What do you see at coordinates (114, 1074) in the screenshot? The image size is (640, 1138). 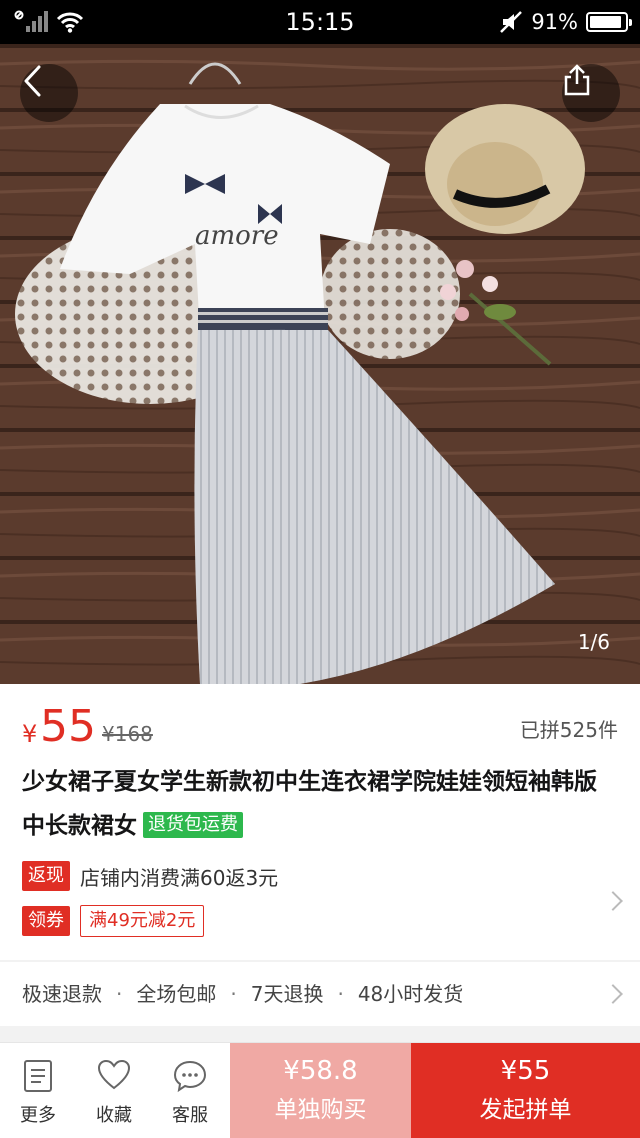 I see `heart-icon` at bounding box center [114, 1074].